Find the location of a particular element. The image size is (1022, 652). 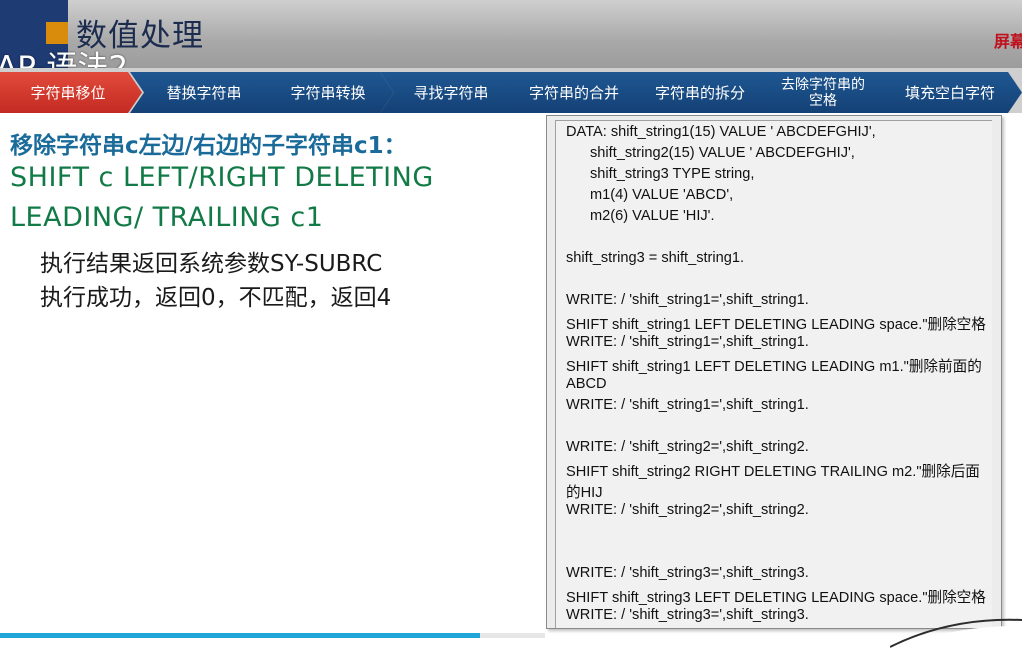

tab-string-split: 字符串的拆分 is located at coordinates (697, 92).